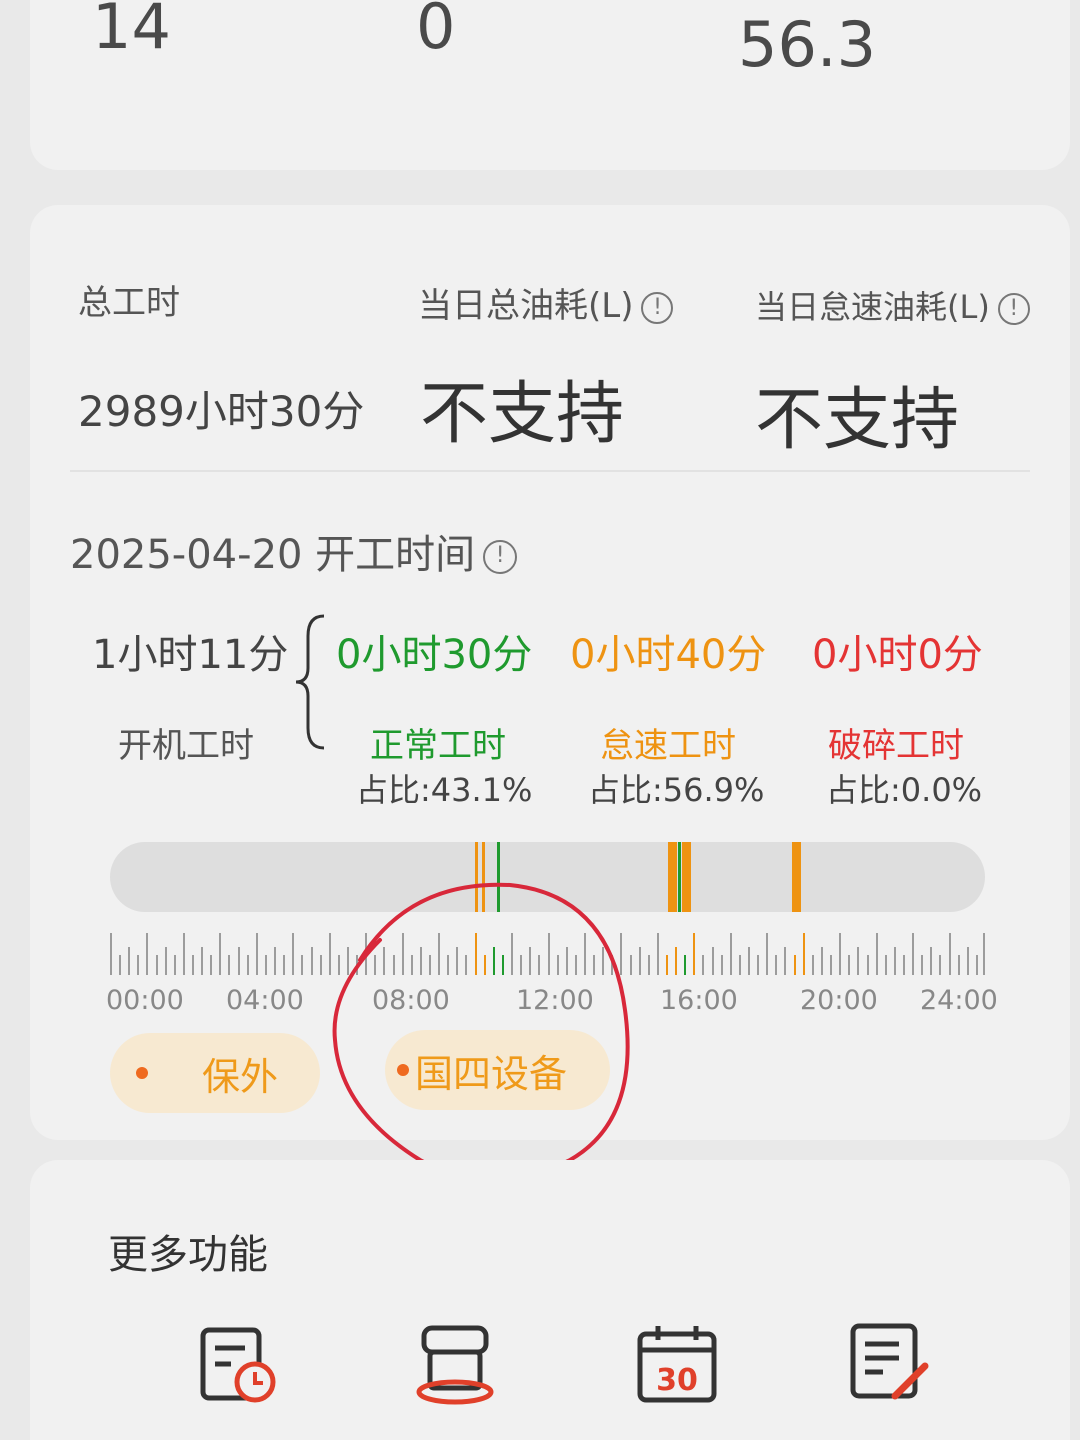 This screenshot has height=1440, width=1080. Describe the element at coordinates (676, 790) in the screenshot. I see `idle-hours-ratio: 占比:56.9%` at that location.